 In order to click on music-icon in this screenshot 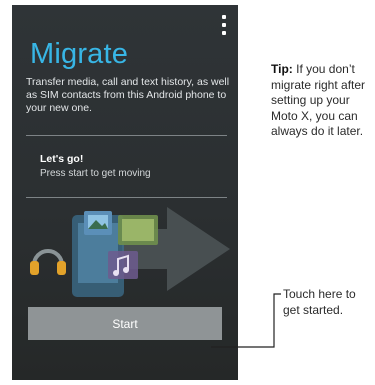, I will do `click(123, 265)`.